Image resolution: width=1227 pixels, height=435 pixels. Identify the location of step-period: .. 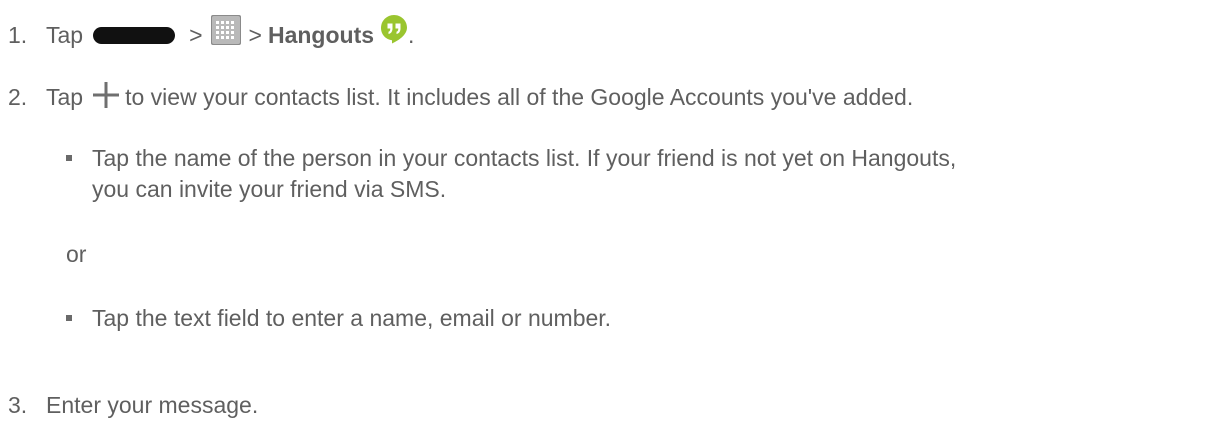
(411, 34).